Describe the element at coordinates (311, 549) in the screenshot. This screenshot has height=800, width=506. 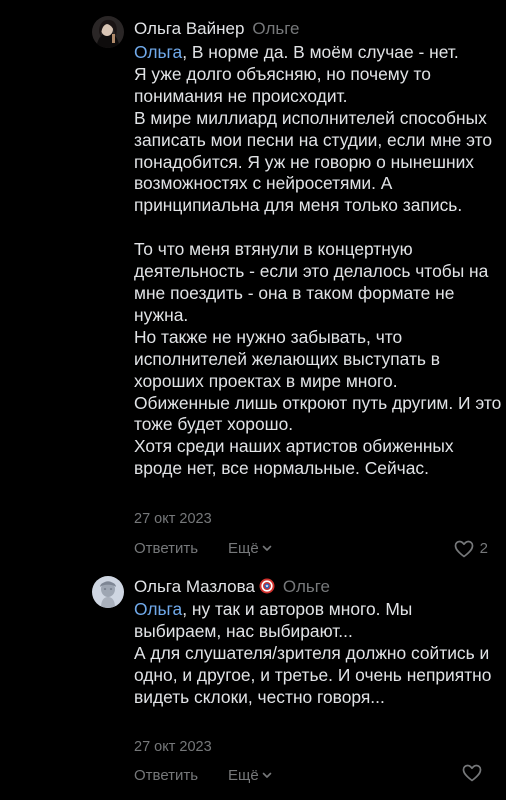
I see `comment-actions: Ответить Ещё 2` at that location.